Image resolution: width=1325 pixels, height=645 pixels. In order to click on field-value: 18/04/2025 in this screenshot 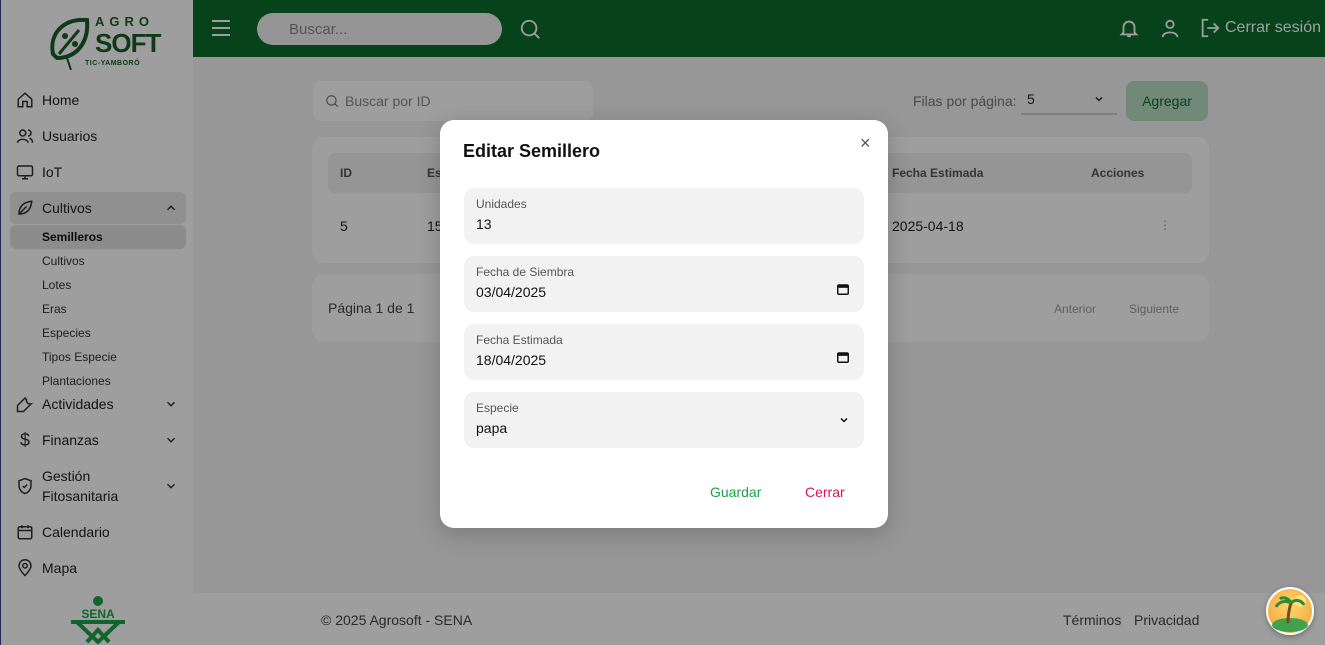, I will do `click(511, 360)`.